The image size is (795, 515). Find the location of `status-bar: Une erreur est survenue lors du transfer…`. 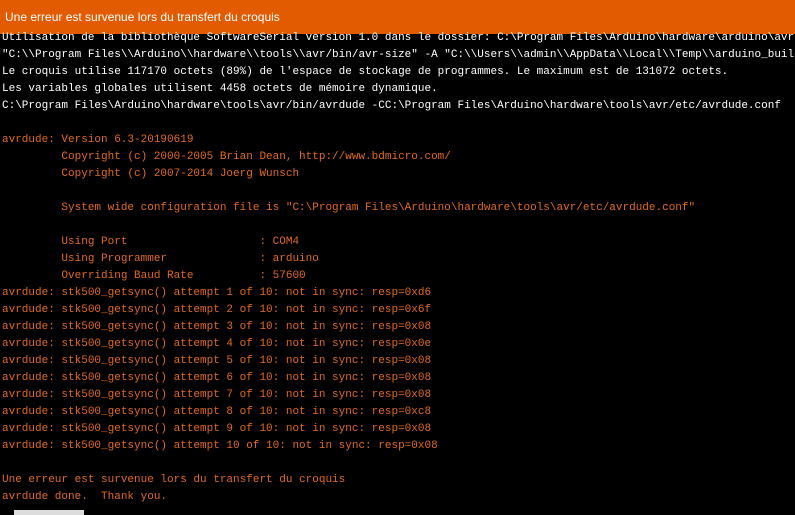

status-bar: Une erreur est survenue lors du transfer… is located at coordinates (397, 17).